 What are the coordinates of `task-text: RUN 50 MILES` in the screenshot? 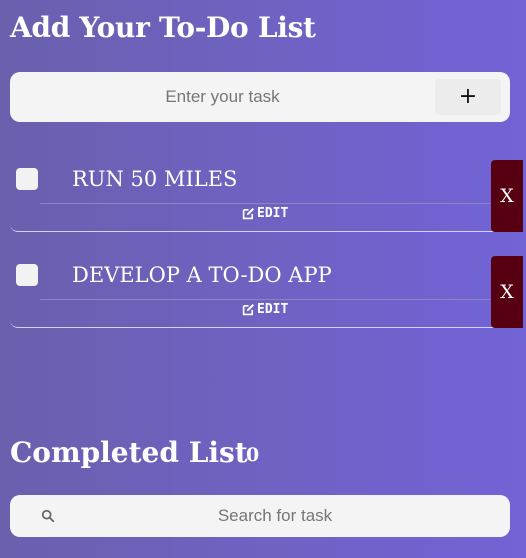 It's located at (155, 179).